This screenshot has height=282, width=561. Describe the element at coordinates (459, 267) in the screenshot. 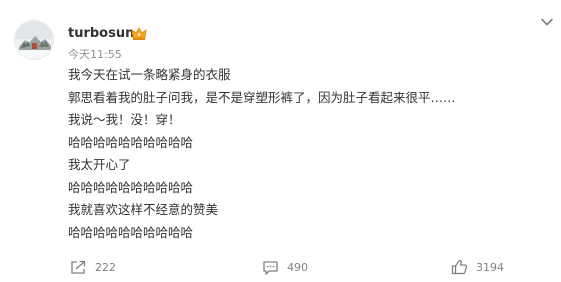

I see `thumbs-up-icon` at that location.